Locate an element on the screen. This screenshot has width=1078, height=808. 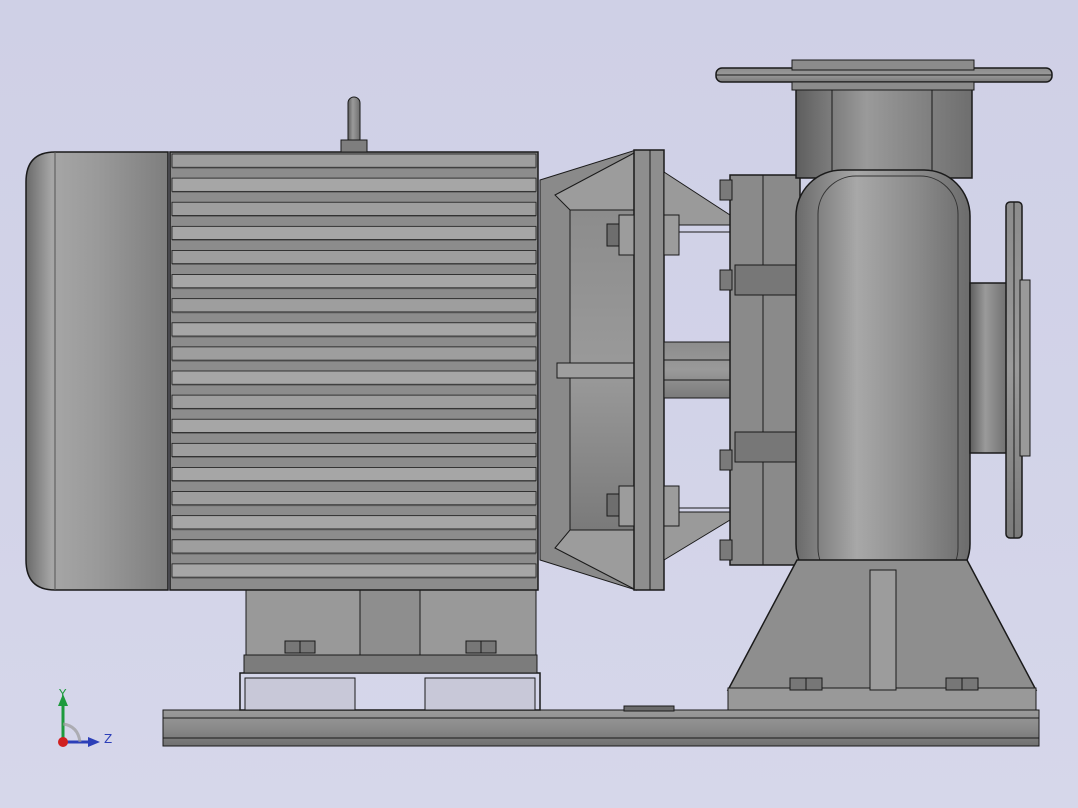
reference-triad: Y Z is located at coordinates (84, 720).